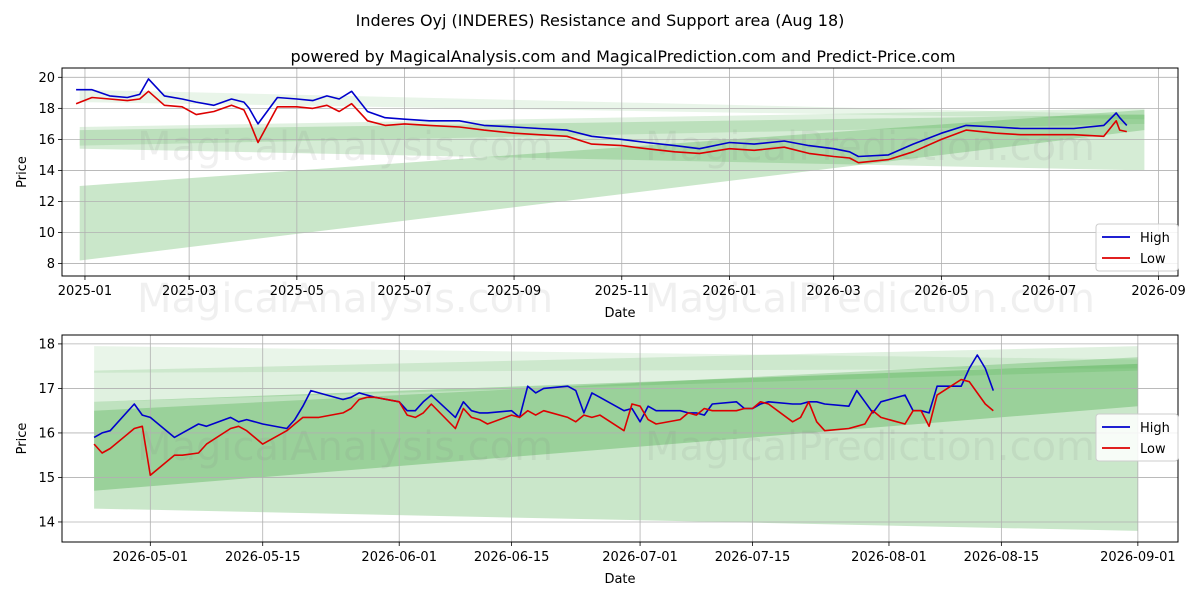 The width and height of the screenshot is (1200, 600). Describe the element at coordinates (1002, 557) in the screenshot. I see `x-tick-label: 2026-08-15` at that location.